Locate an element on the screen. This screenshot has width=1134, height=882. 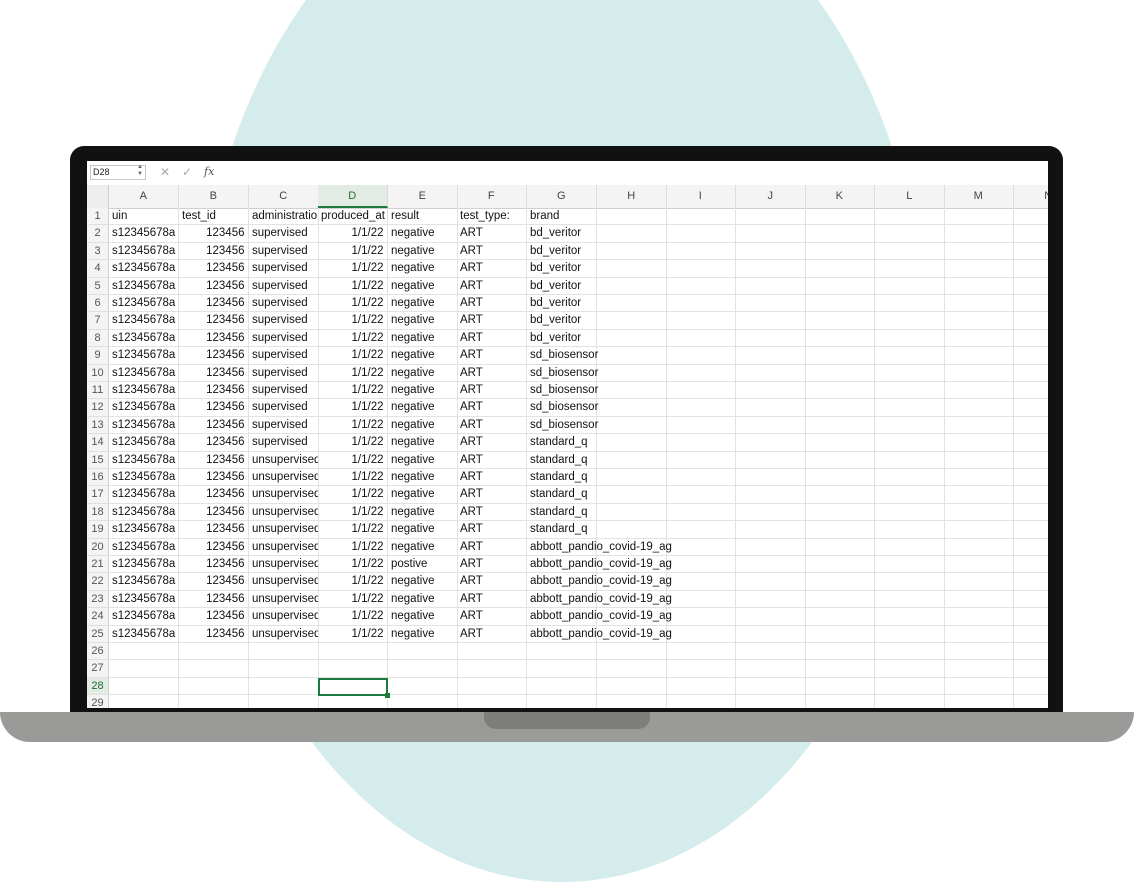
row-header: 25 is located at coordinates (98, 634).